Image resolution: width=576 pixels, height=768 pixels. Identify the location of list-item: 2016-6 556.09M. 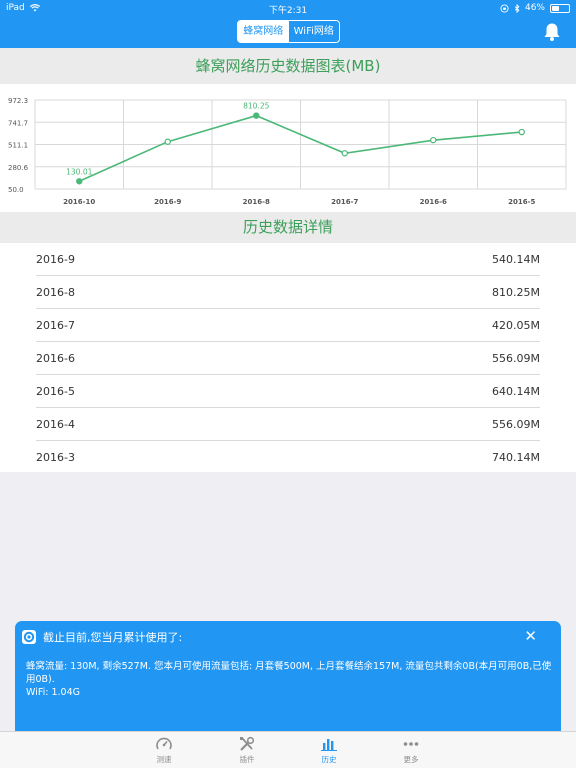
(288, 358).